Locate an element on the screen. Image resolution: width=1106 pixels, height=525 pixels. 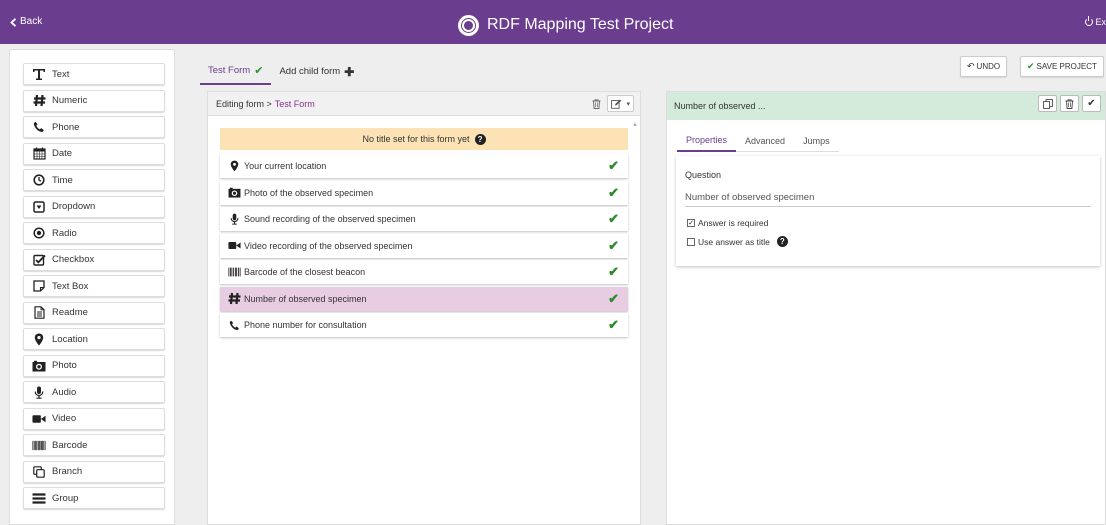
delete-form-button is located at coordinates (596, 103).